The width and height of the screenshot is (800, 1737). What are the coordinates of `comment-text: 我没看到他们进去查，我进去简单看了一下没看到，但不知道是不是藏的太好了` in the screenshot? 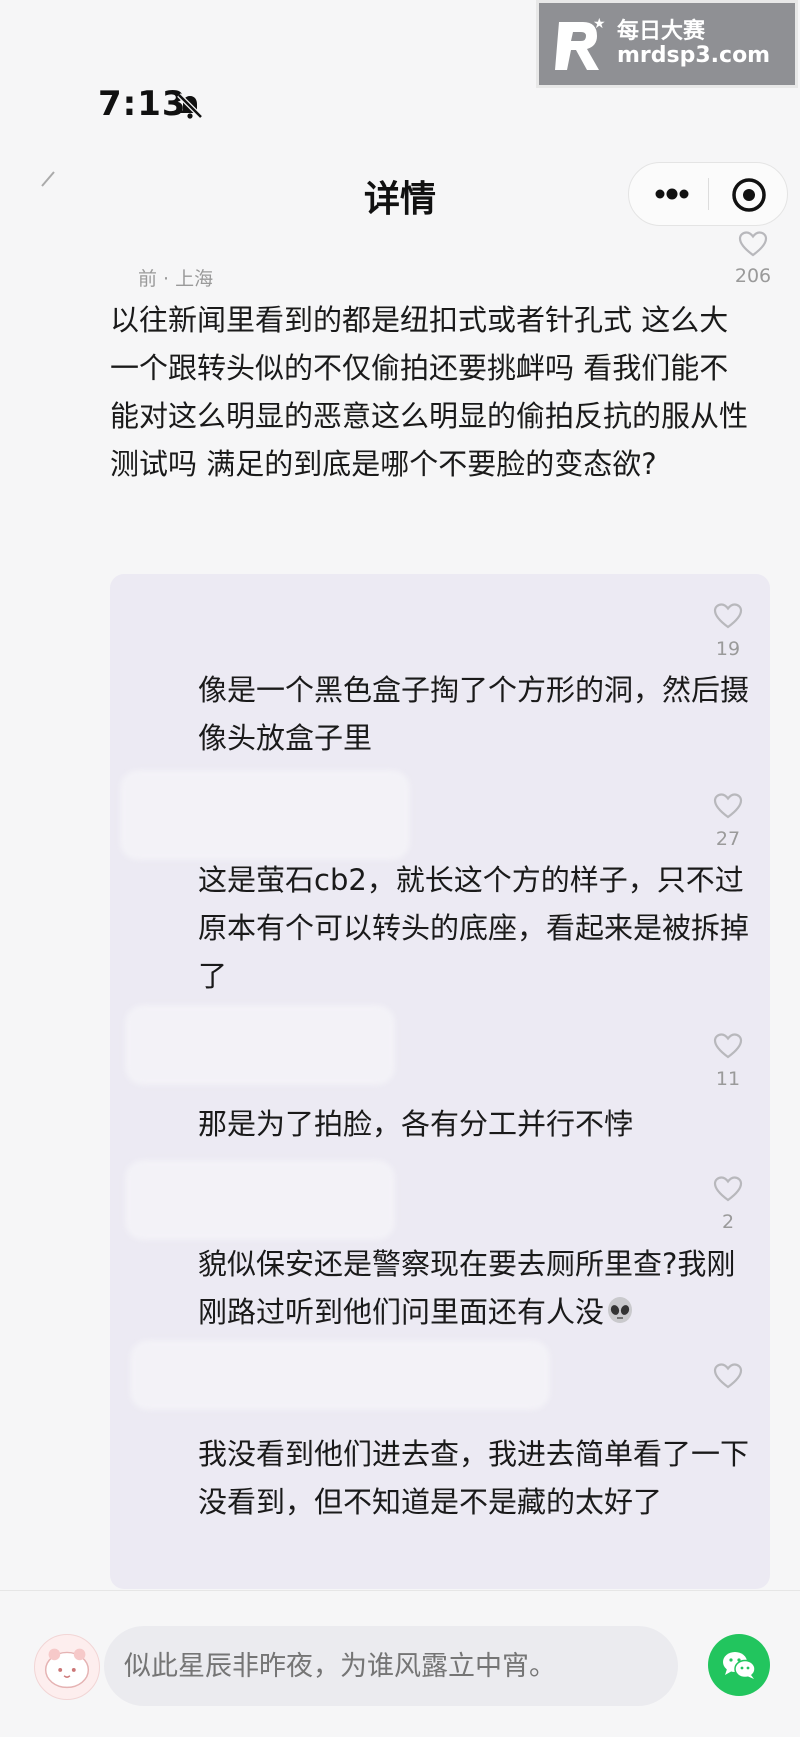 It's located at (474, 1478).